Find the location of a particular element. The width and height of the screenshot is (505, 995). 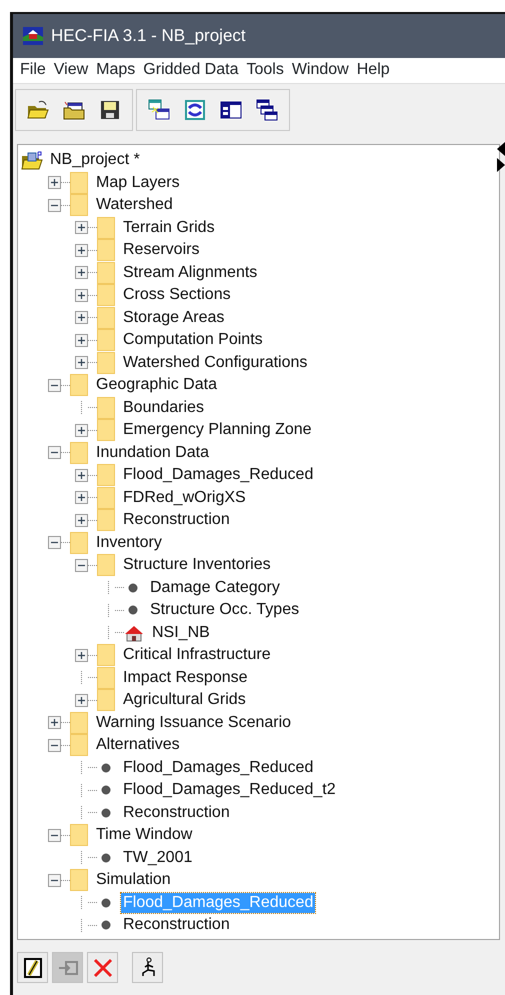

delete-button is located at coordinates (102, 967).